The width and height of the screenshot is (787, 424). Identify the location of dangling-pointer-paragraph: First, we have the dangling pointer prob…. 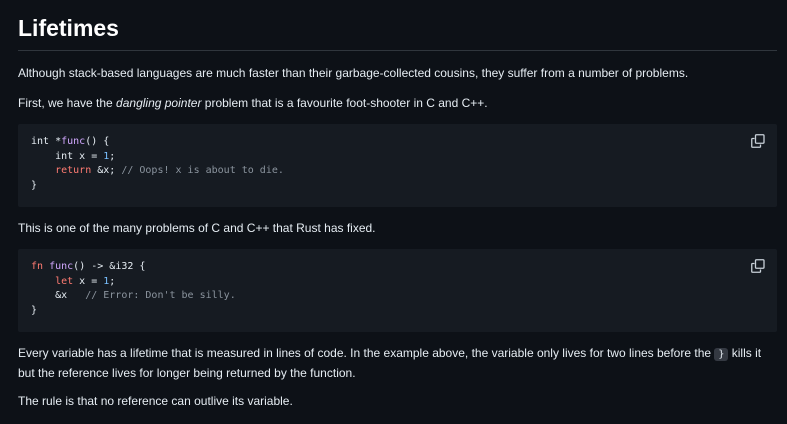
(397, 103).